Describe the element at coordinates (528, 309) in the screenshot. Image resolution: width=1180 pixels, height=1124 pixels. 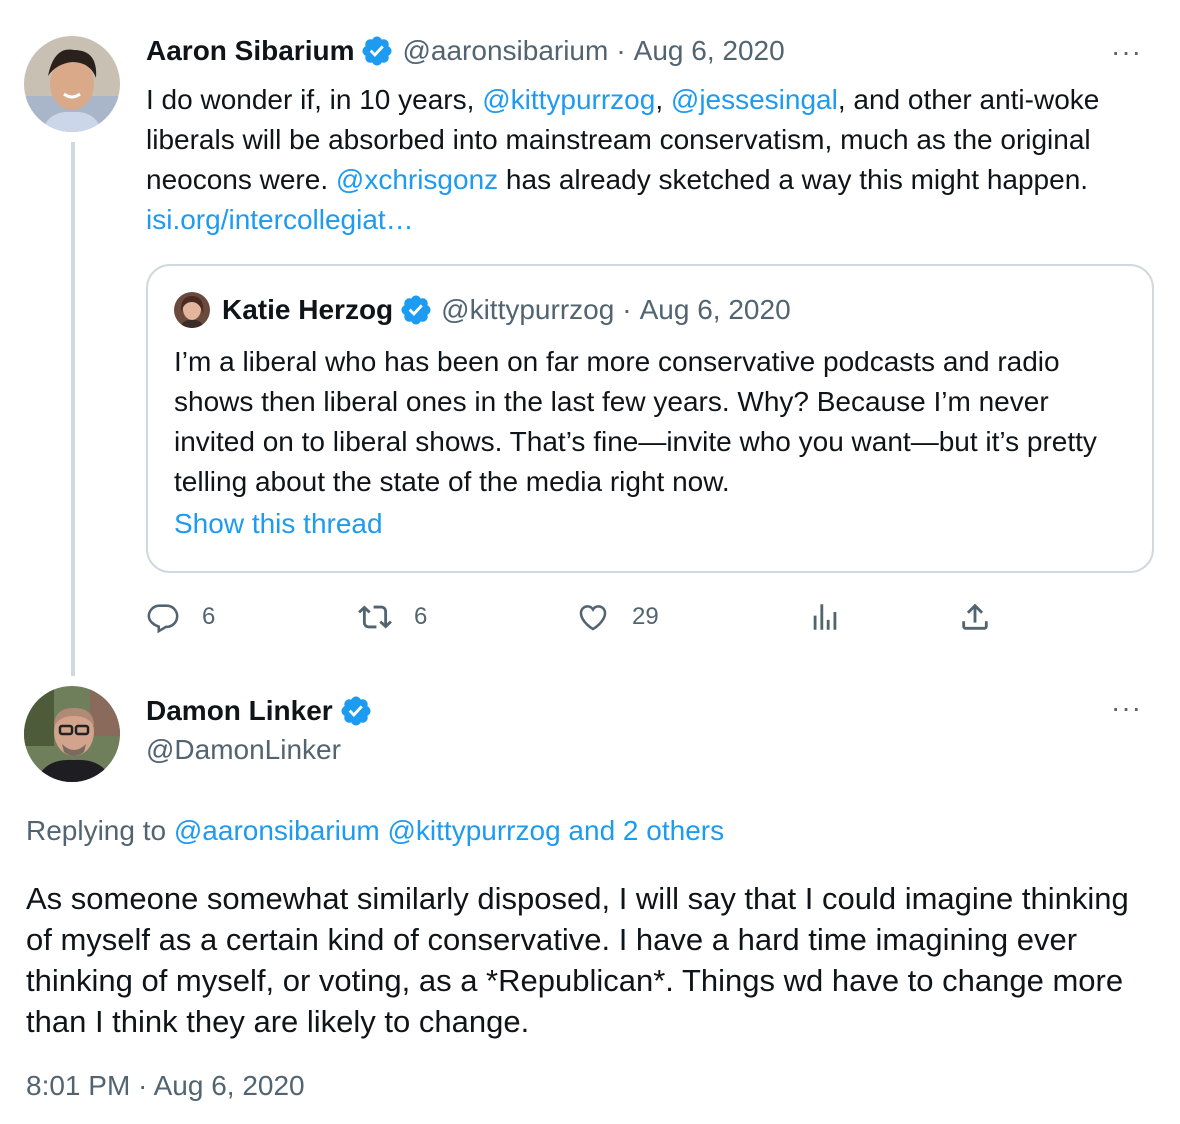
I see `quote-author-handle: @kittypurrzog` at that location.